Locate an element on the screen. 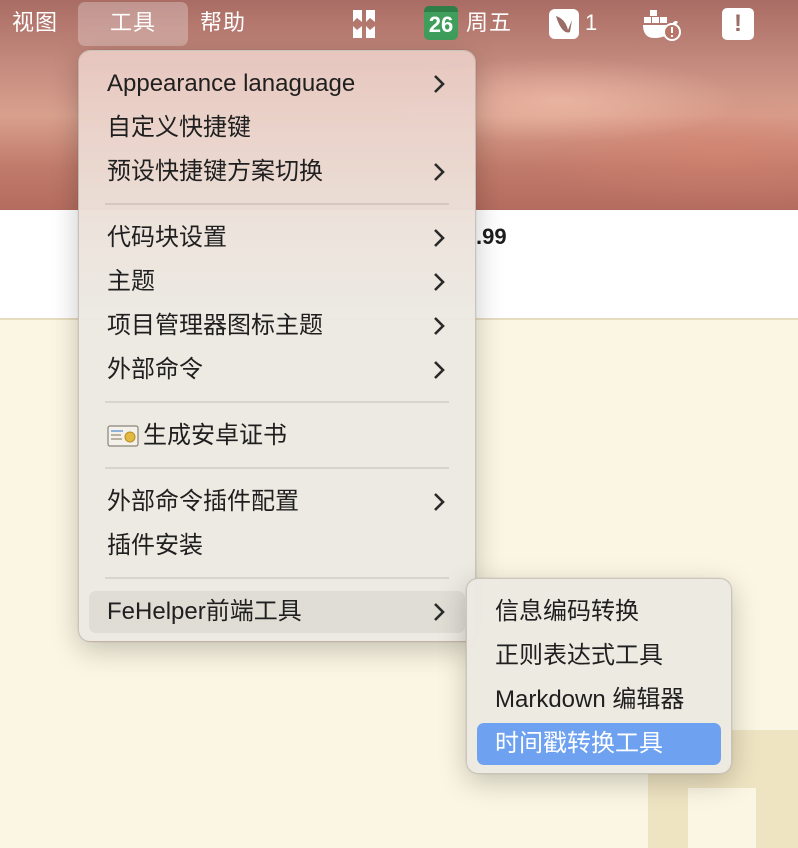 The height and width of the screenshot is (848, 798). calendar-icon: 26 is located at coordinates (441, 23).